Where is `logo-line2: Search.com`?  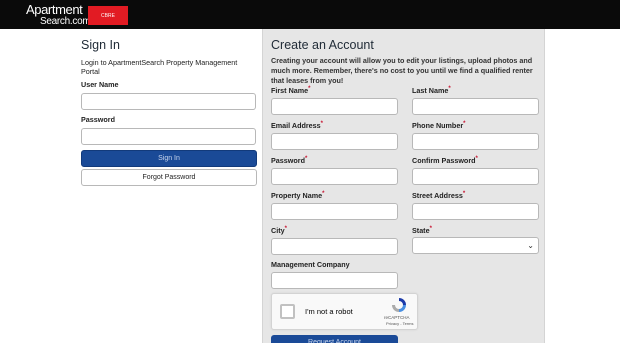 logo-line2: Search.com is located at coordinates (65, 21).